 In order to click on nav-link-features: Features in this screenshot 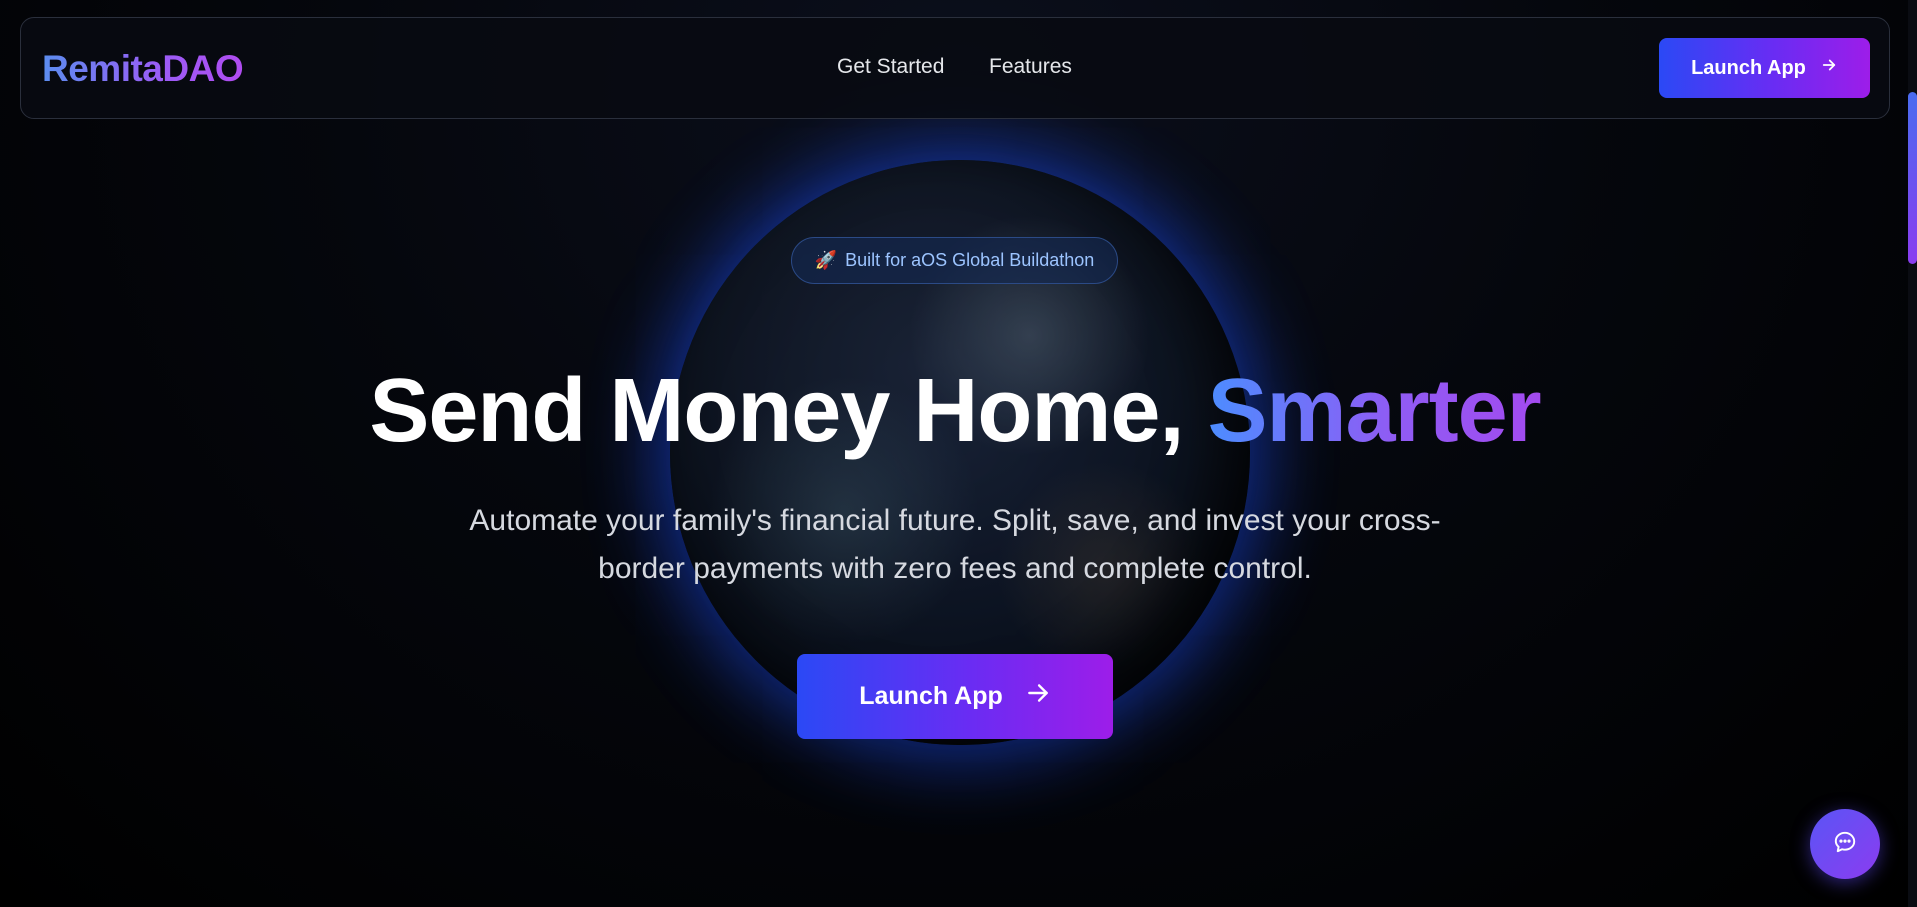, I will do `click(1030, 67)`.